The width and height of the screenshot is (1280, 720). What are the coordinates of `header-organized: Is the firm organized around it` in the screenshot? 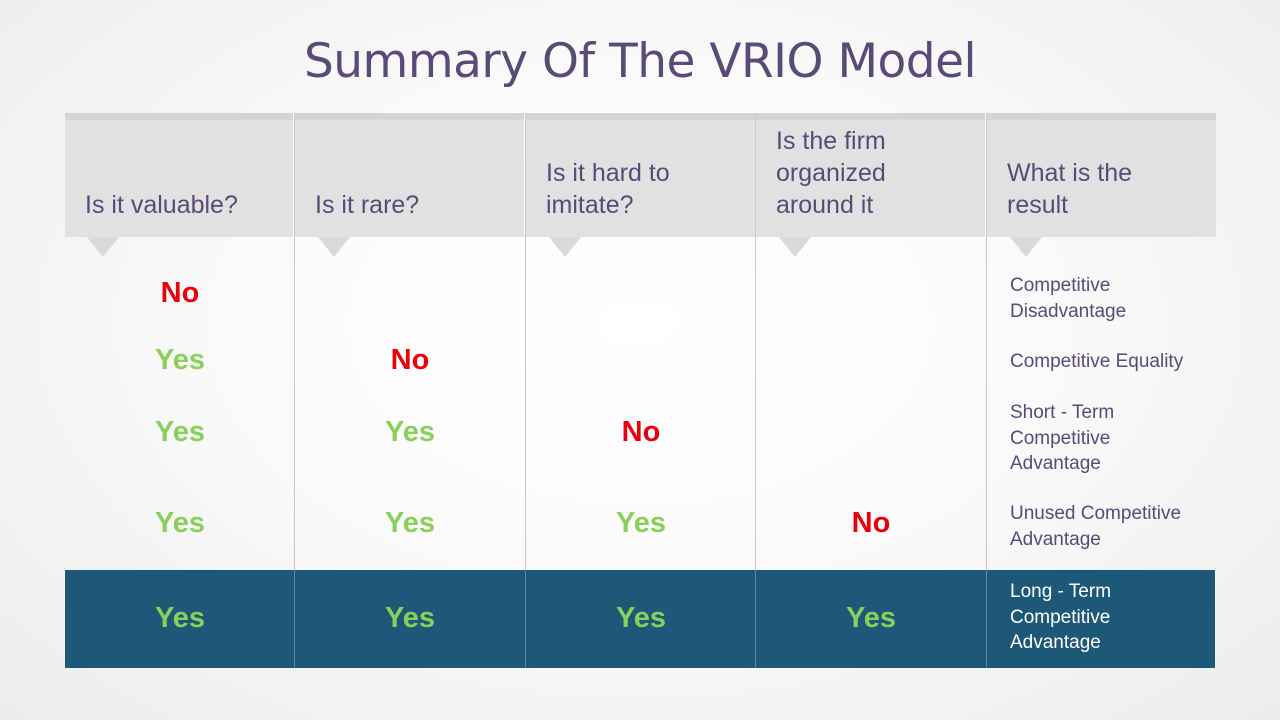 It's located at (870, 175).